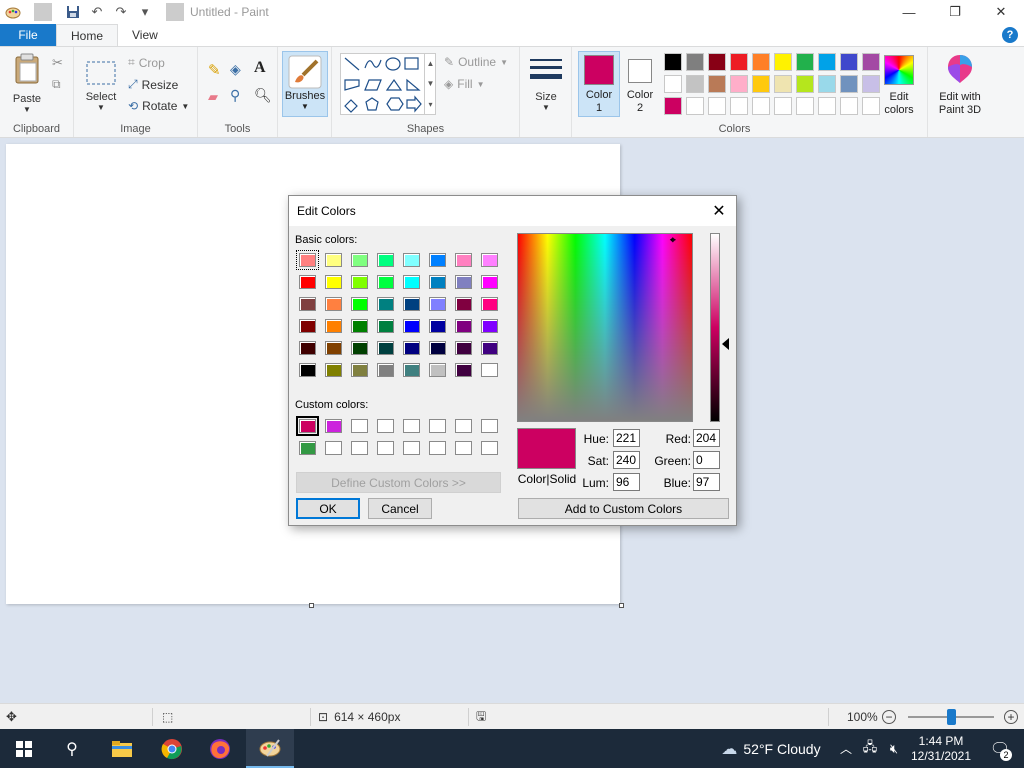  What do you see at coordinates (706, 482) in the screenshot?
I see `blue-field: 97` at bounding box center [706, 482].